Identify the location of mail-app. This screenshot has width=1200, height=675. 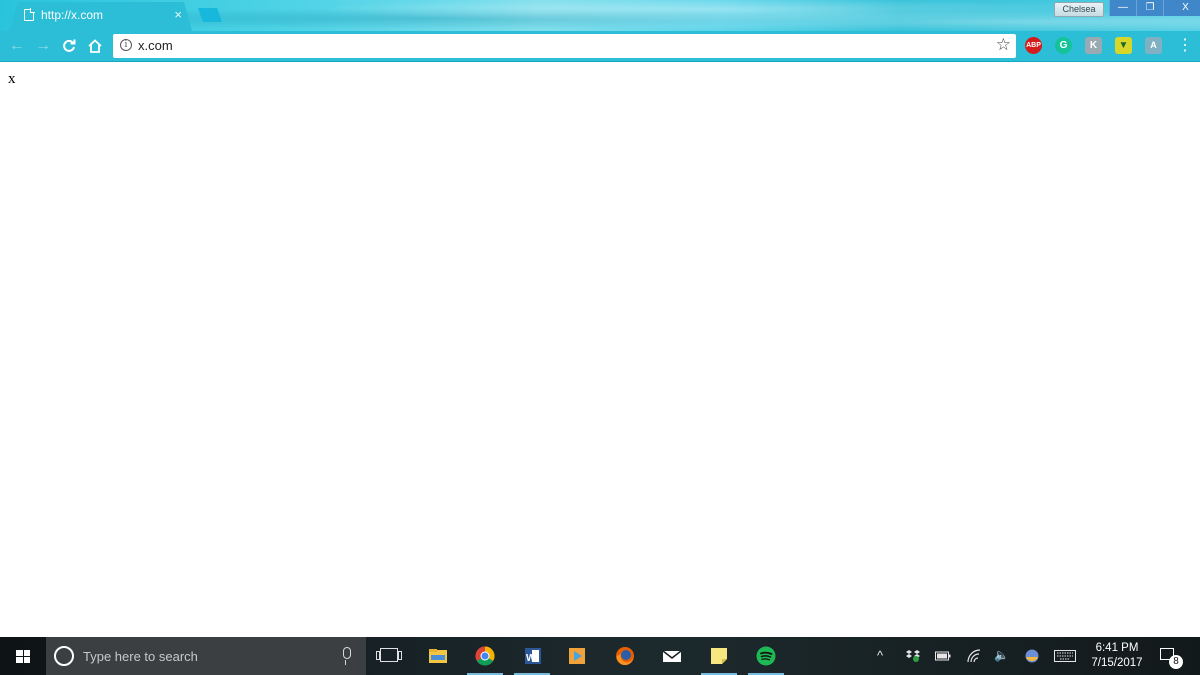
(672, 656).